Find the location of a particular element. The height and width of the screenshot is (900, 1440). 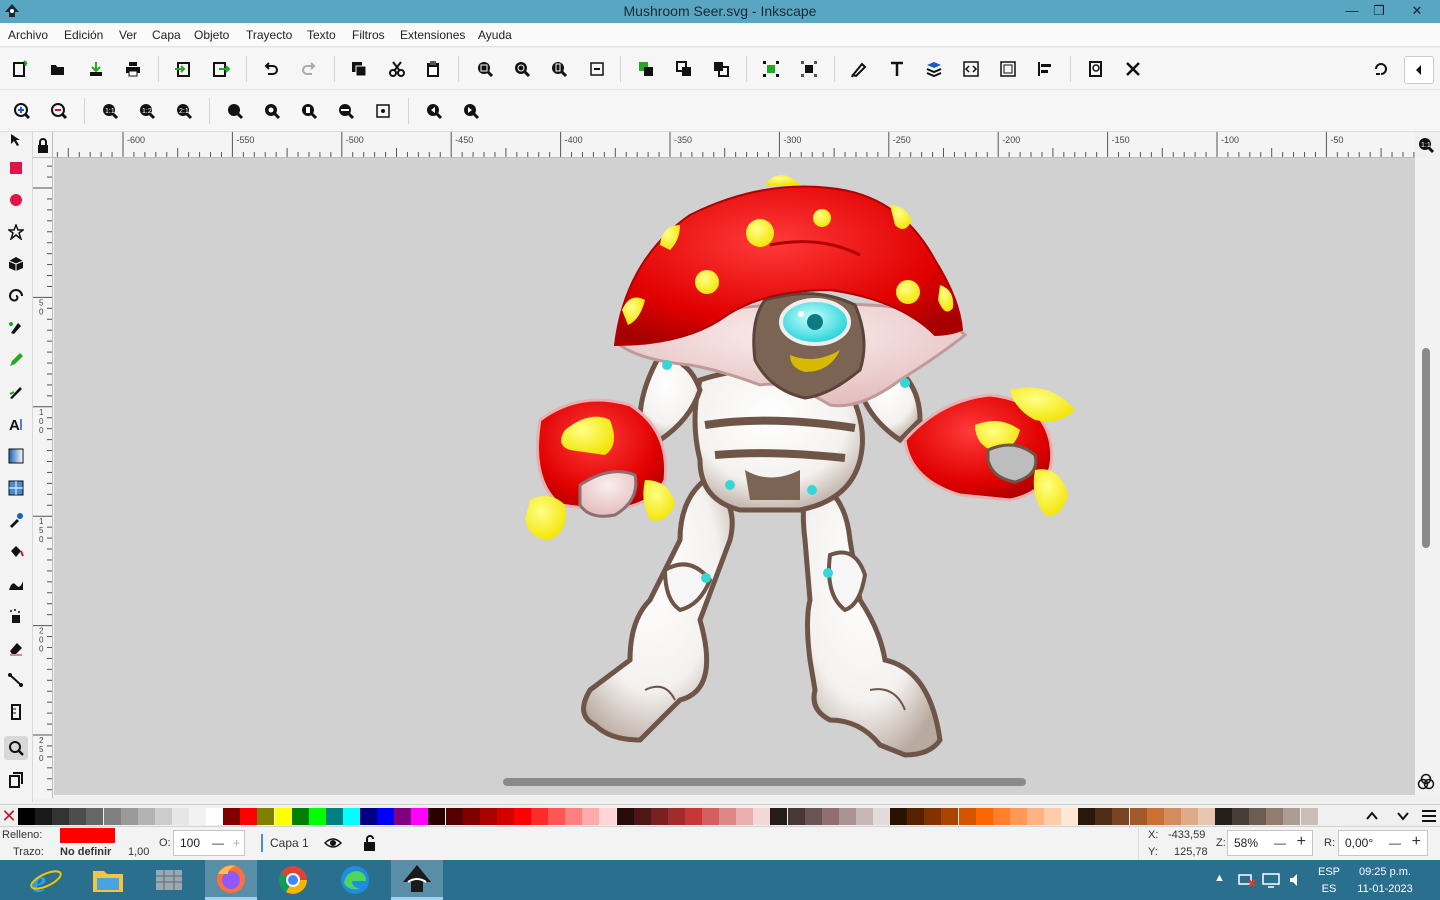

internet-explorer-taskbar-button: e is located at coordinates (46, 880).